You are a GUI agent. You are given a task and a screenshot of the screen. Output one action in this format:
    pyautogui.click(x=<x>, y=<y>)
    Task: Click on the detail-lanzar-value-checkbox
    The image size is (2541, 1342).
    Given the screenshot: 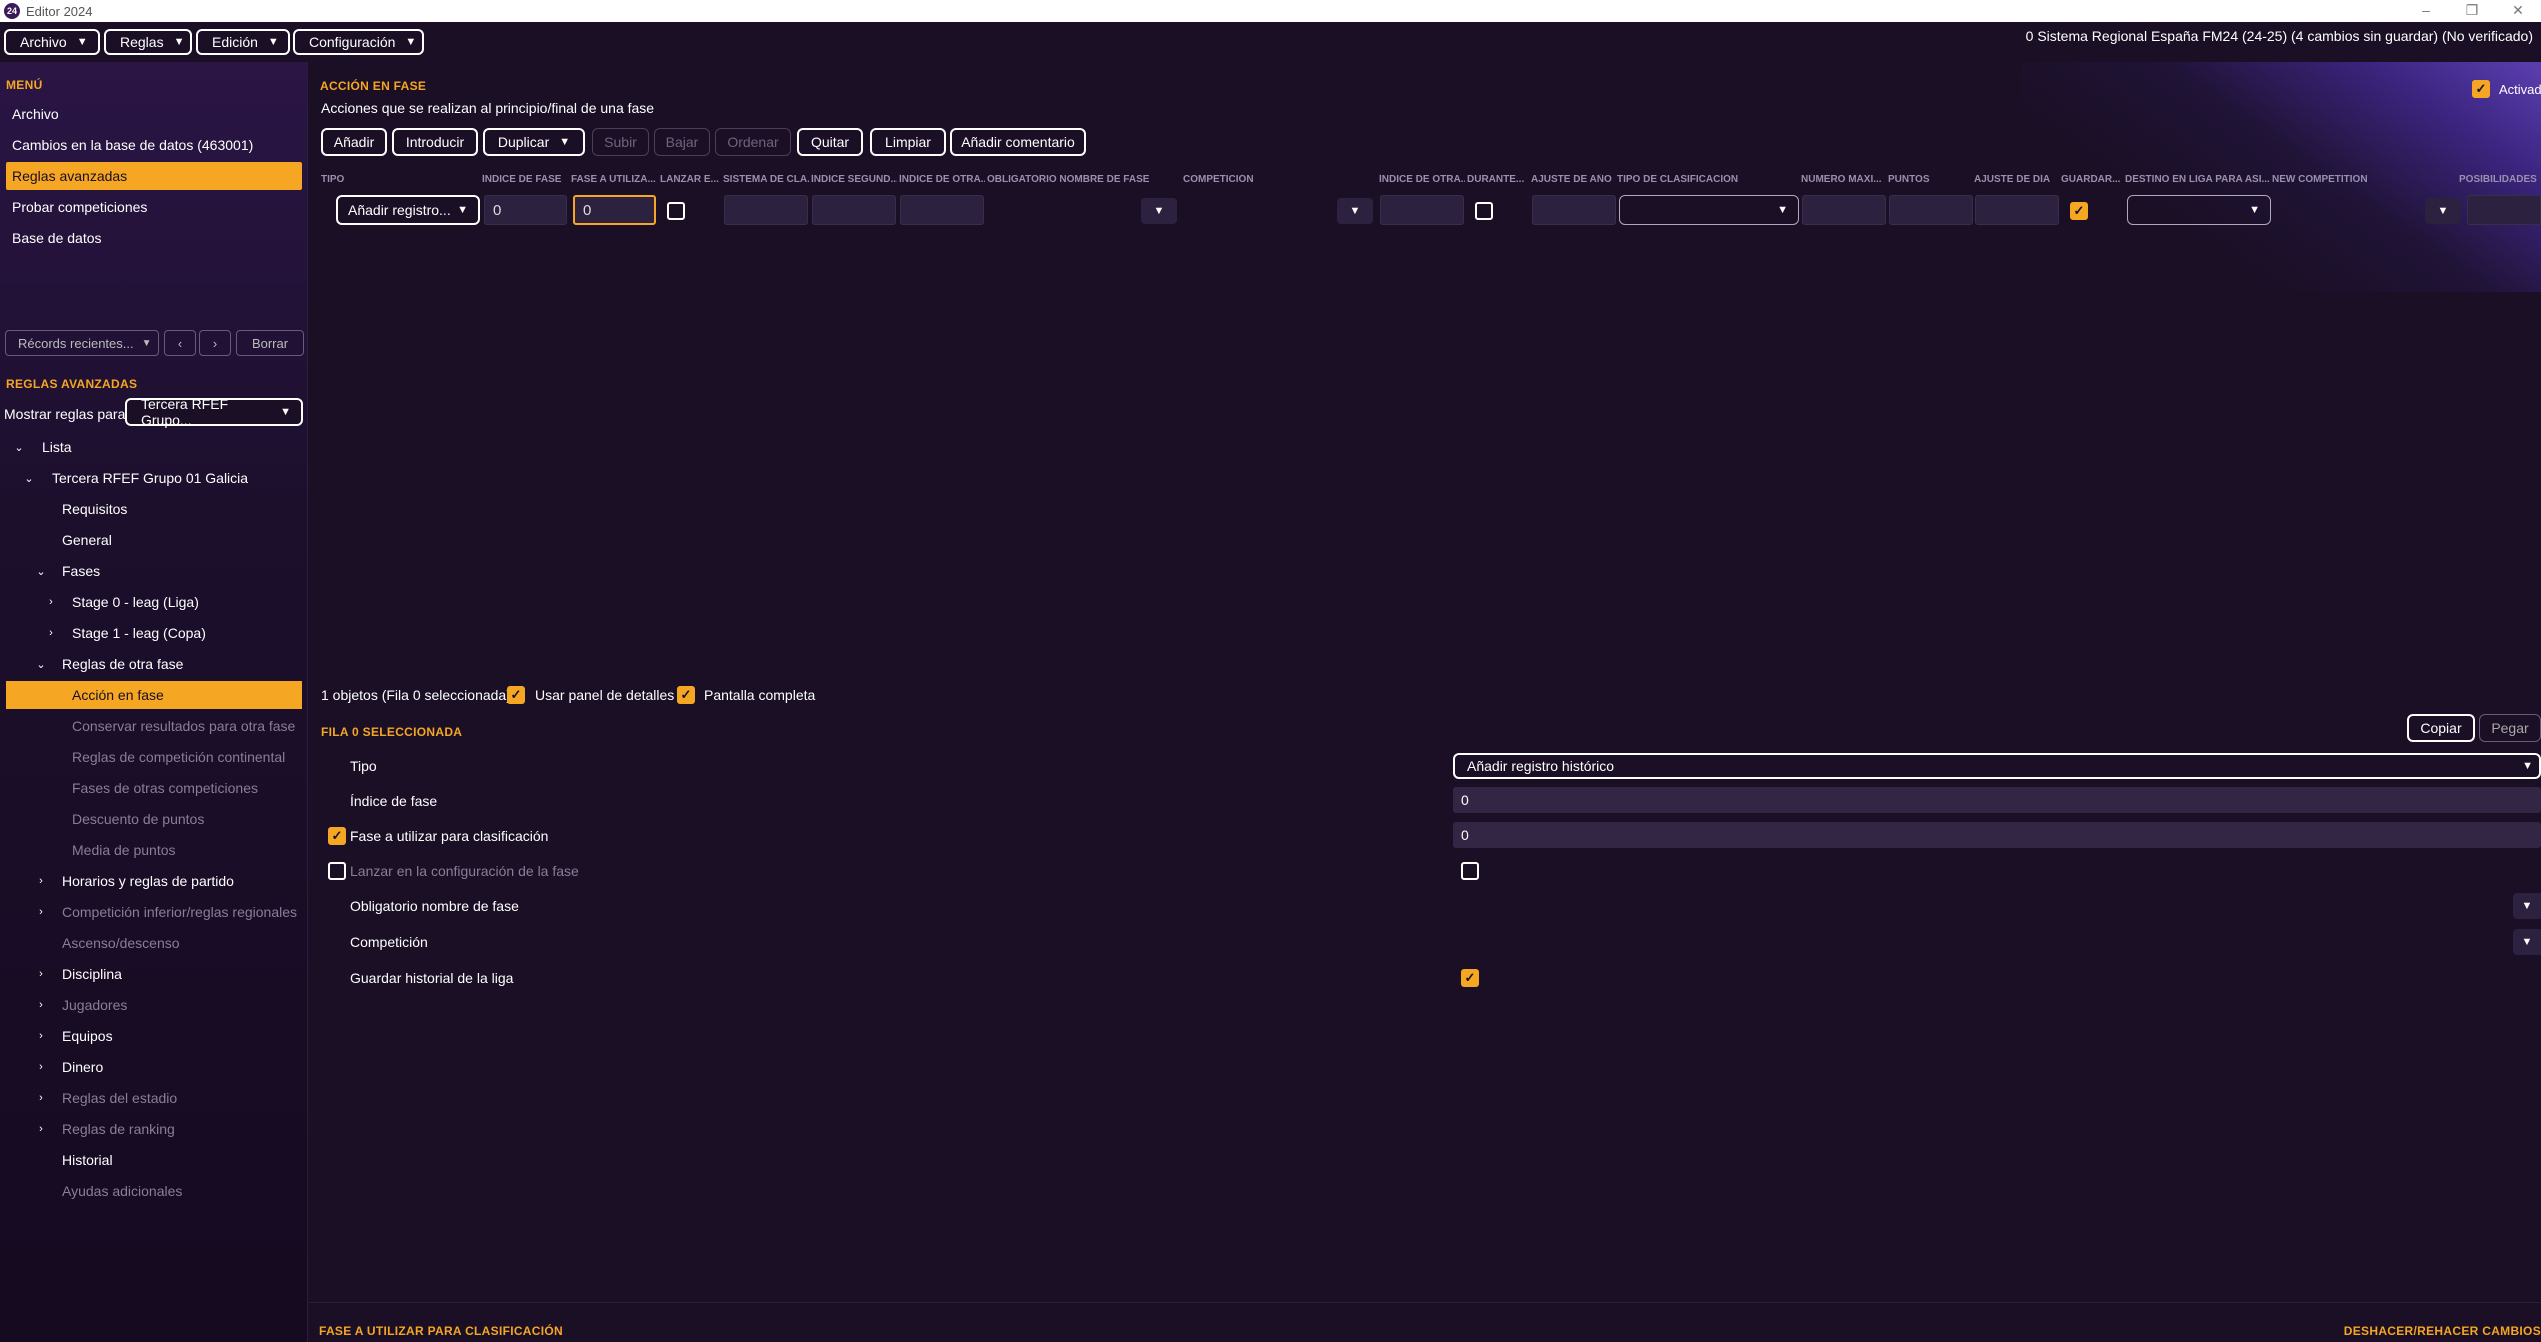 What is the action you would take?
    pyautogui.click(x=1470, y=871)
    